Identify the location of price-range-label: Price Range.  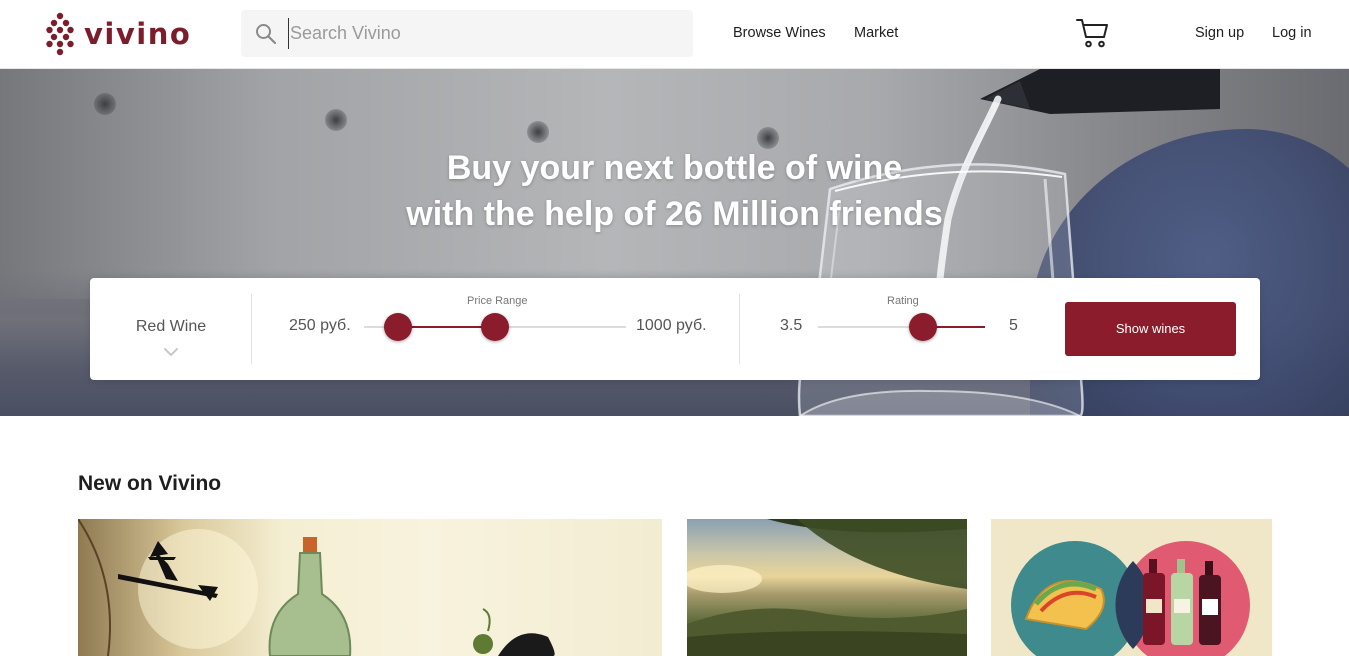
(497, 301).